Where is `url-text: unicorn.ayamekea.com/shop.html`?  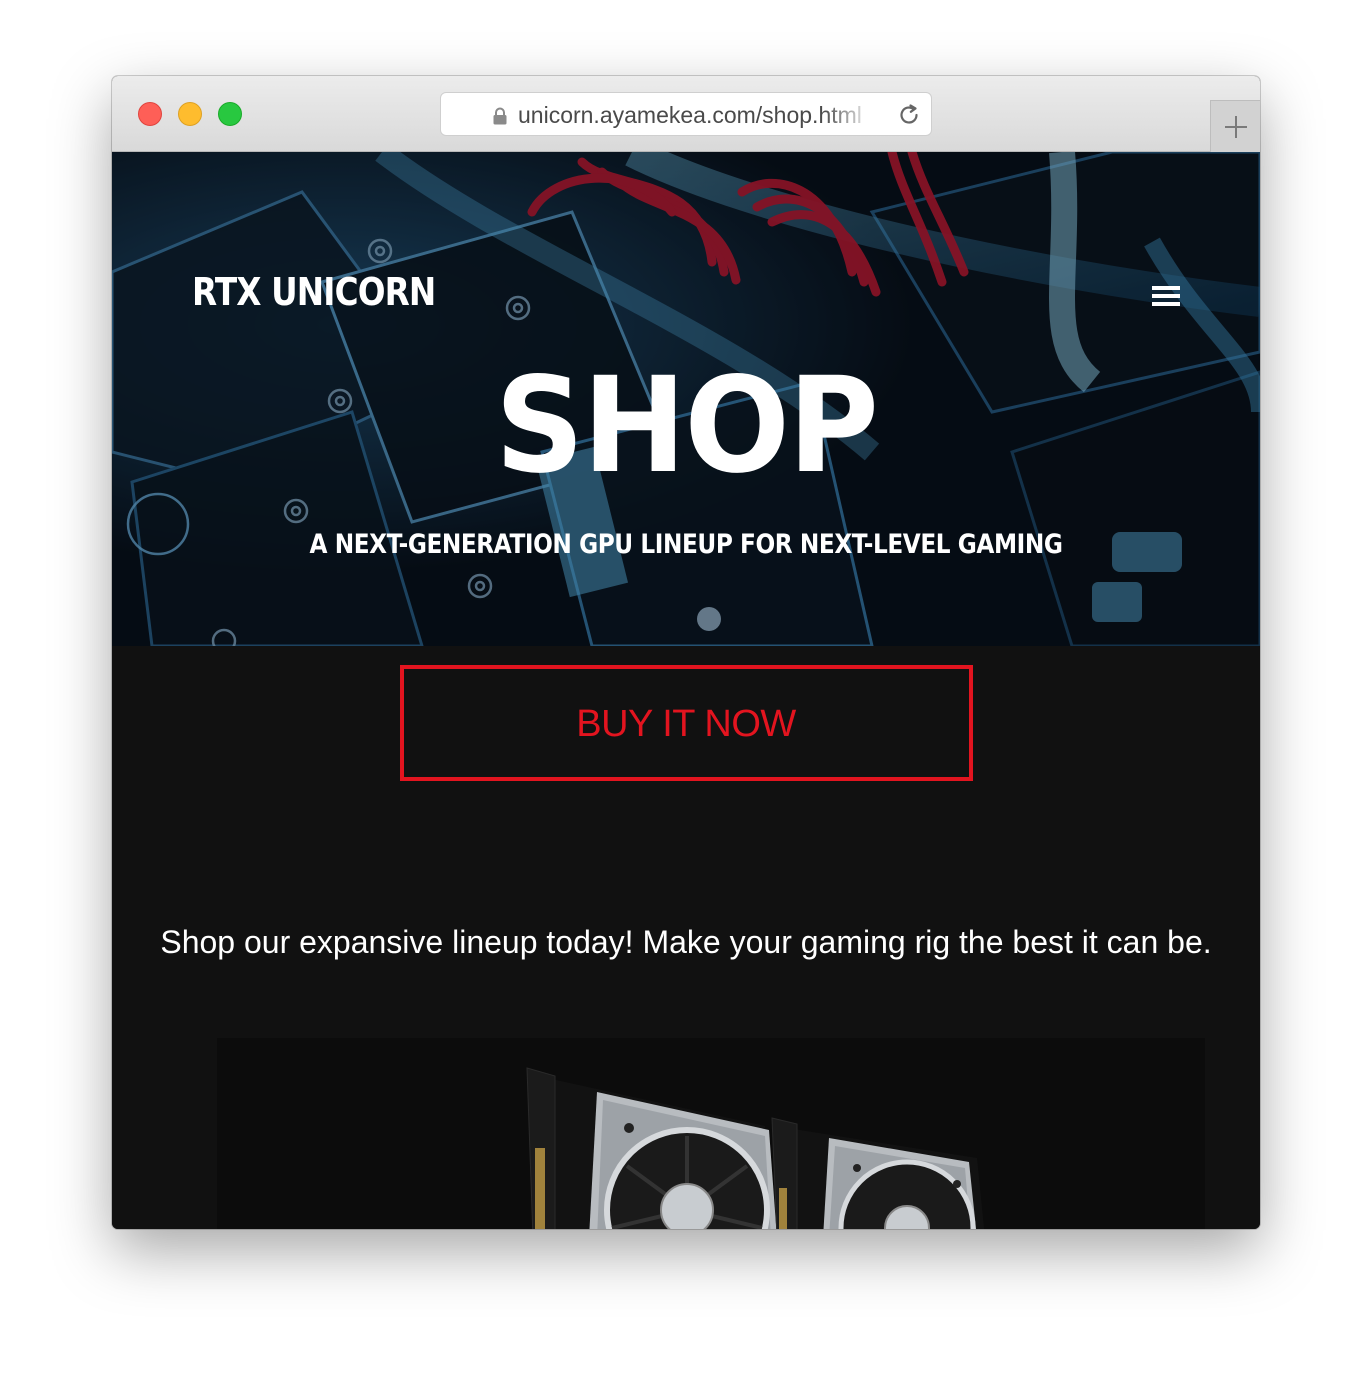
url-text: unicorn.ayamekea.com/shop.html is located at coordinates (695, 115).